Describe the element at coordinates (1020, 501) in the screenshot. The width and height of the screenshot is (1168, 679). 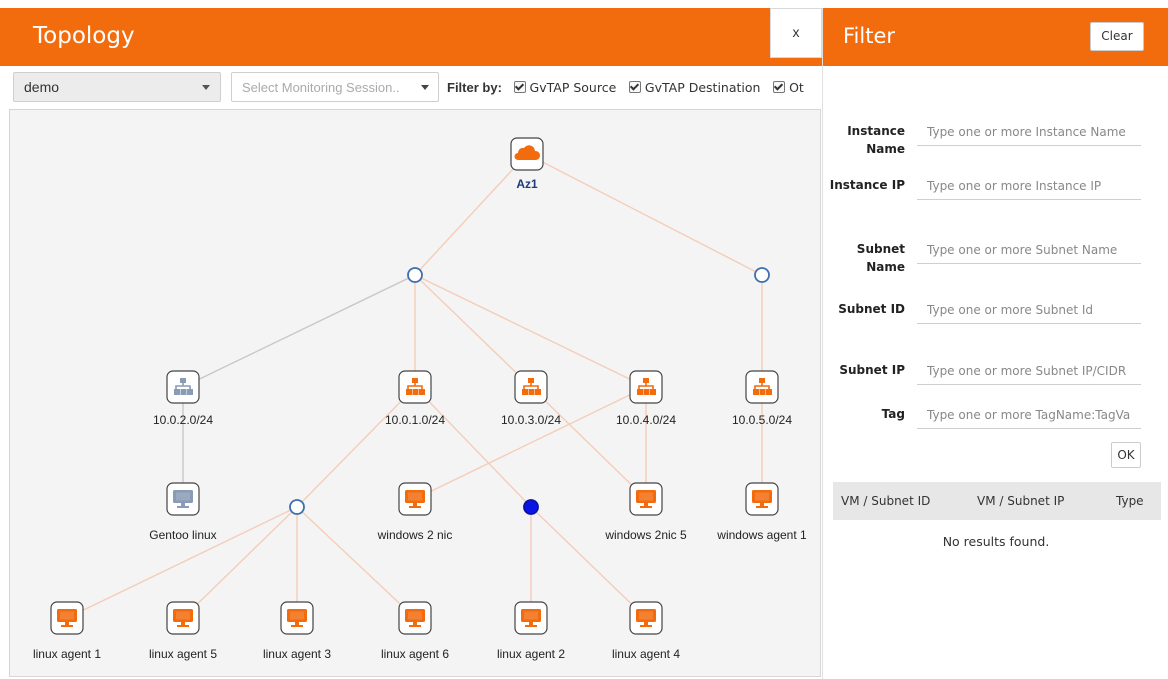
I see `column-header-ip: VM / Subnet IP` at that location.